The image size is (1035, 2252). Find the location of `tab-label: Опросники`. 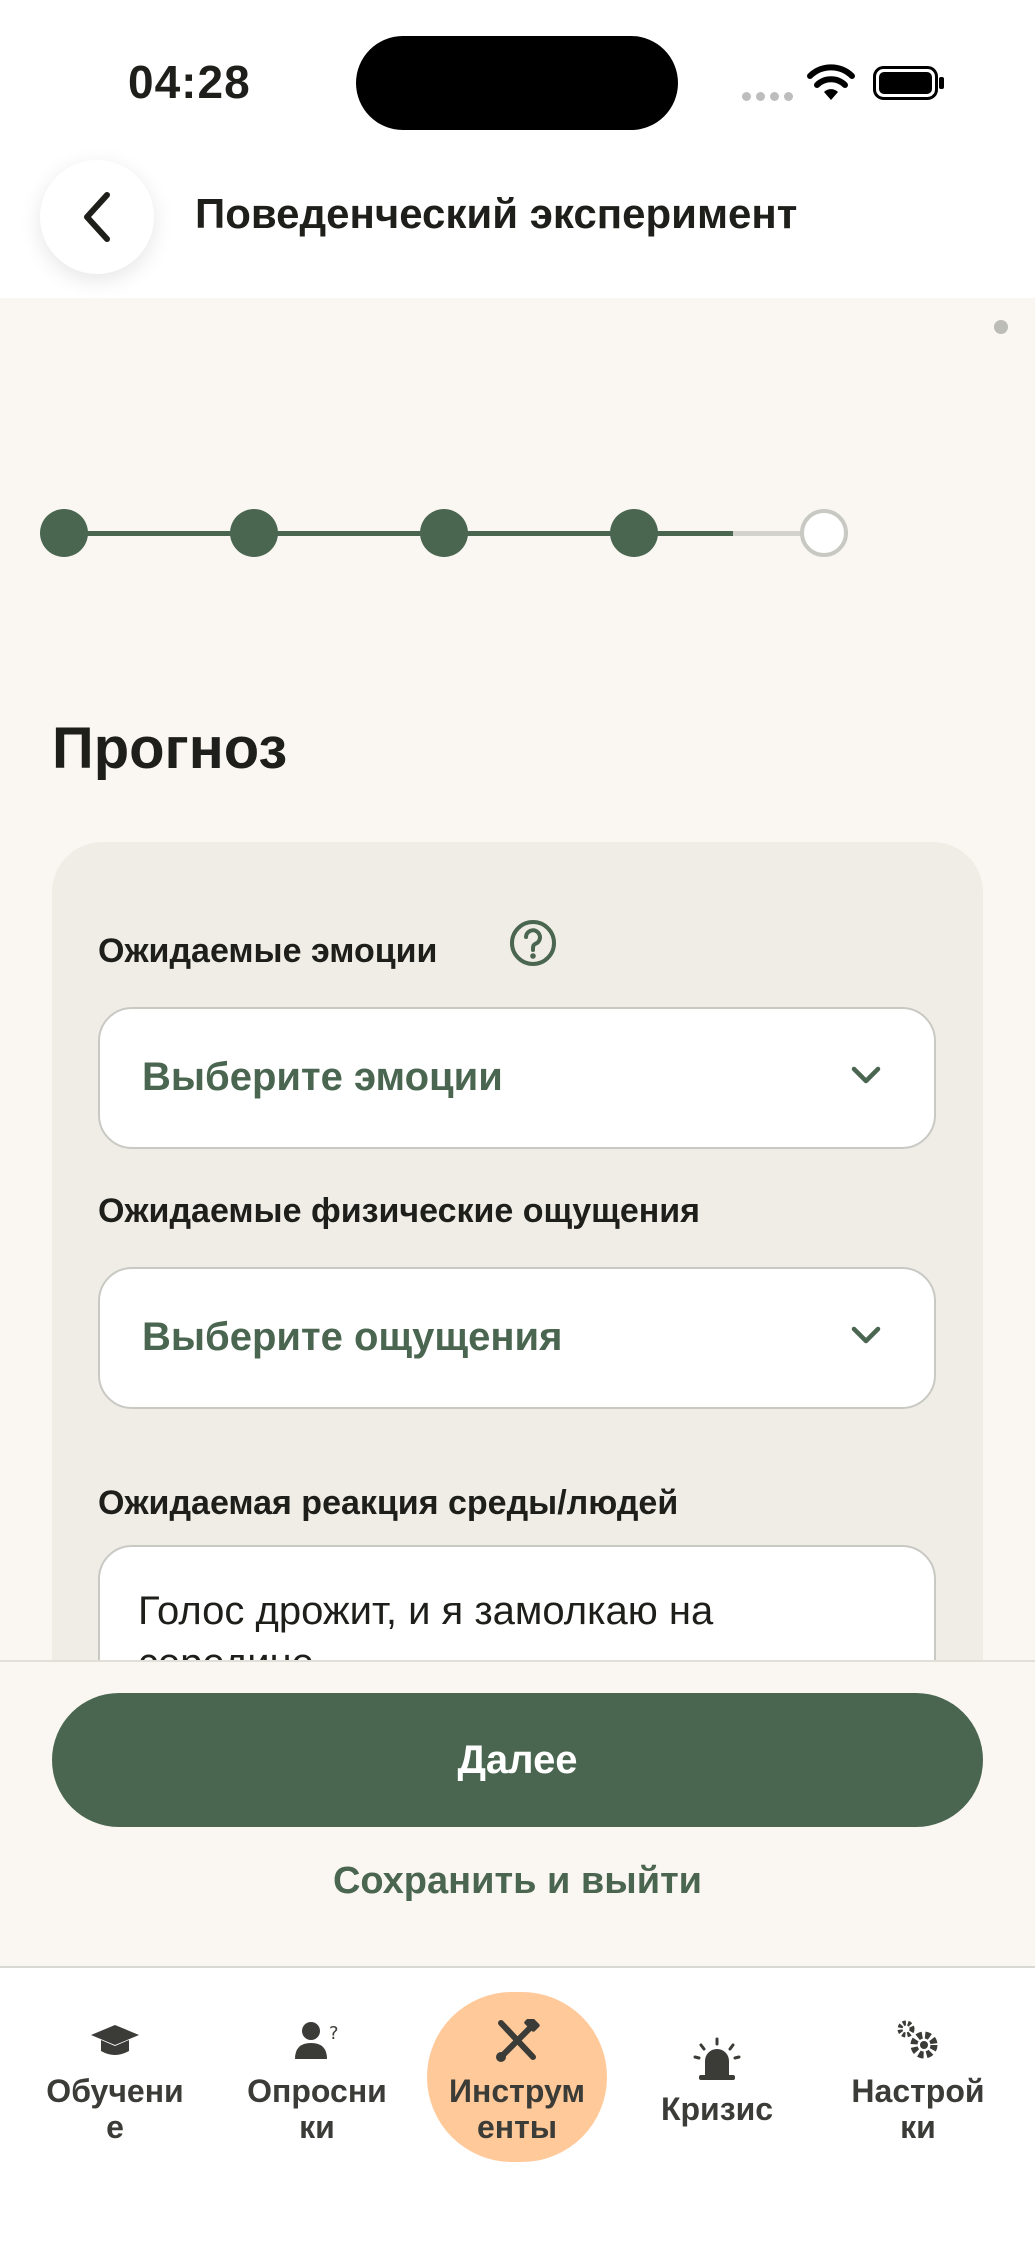

tab-label: Опросники is located at coordinates (317, 2109).